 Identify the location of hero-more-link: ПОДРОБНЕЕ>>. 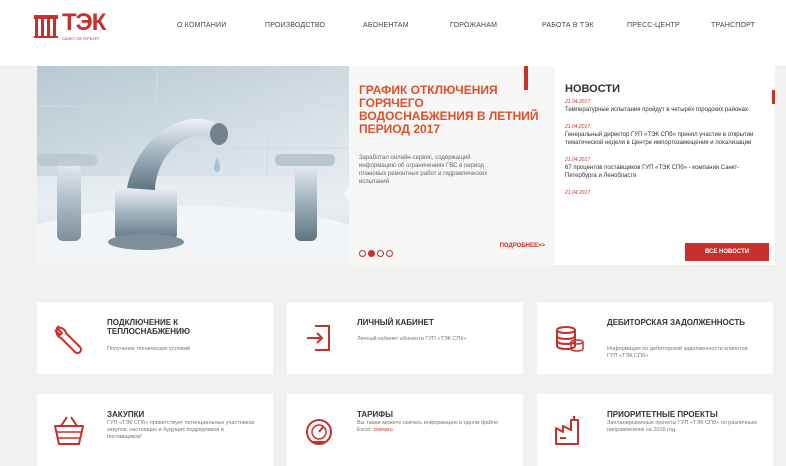
(522, 246).